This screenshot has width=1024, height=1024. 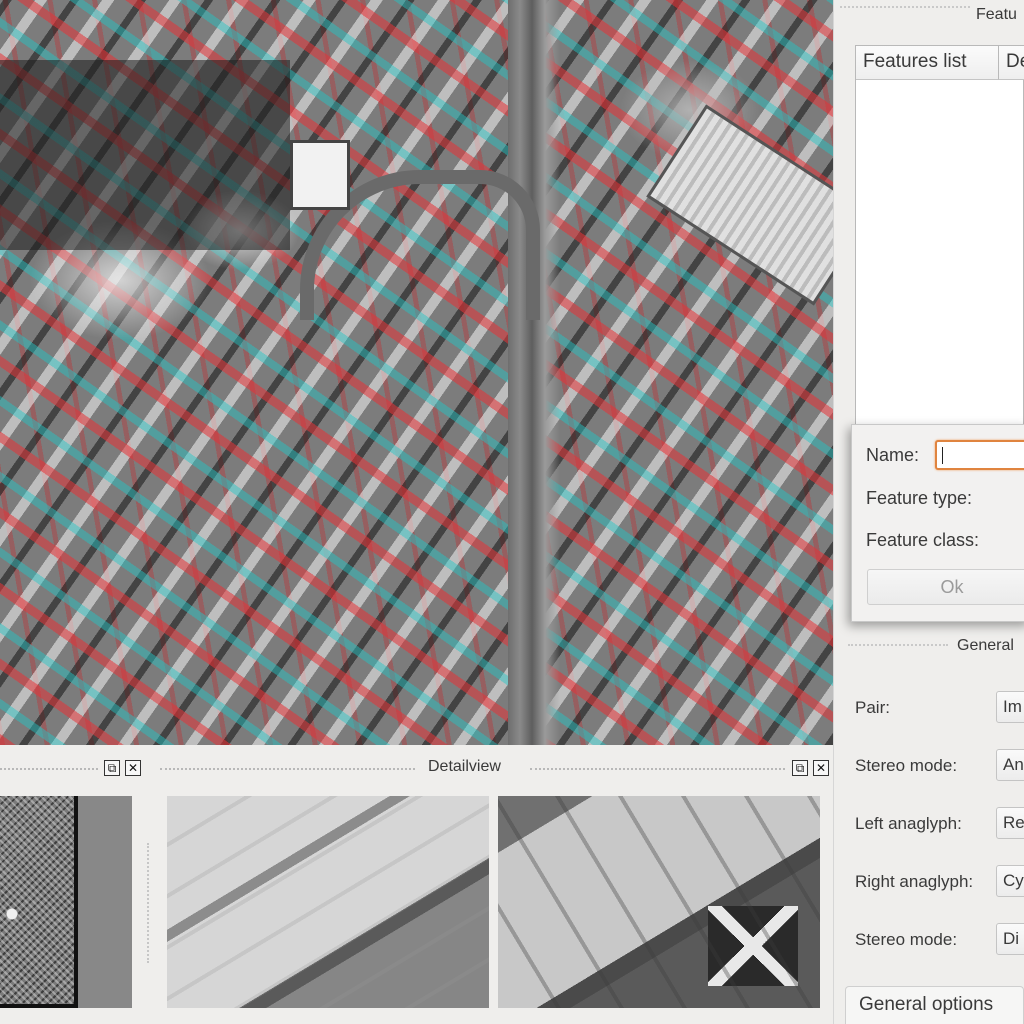 What do you see at coordinates (923, 540) in the screenshot?
I see `feature-class-label: Feature class:` at bounding box center [923, 540].